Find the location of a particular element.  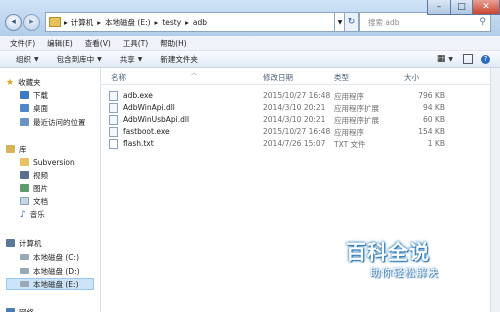

breadcrumb-testy: testy is located at coordinates (171, 22).